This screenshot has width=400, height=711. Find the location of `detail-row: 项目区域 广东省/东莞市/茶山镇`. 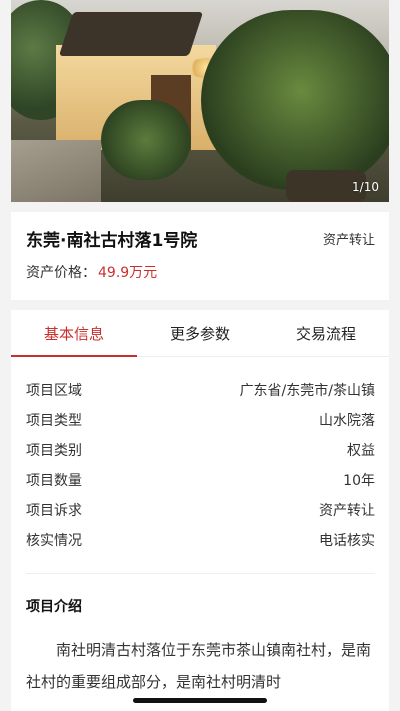

detail-row: 项目区域 广东省/东莞市/茶山镇 is located at coordinates (200, 390).